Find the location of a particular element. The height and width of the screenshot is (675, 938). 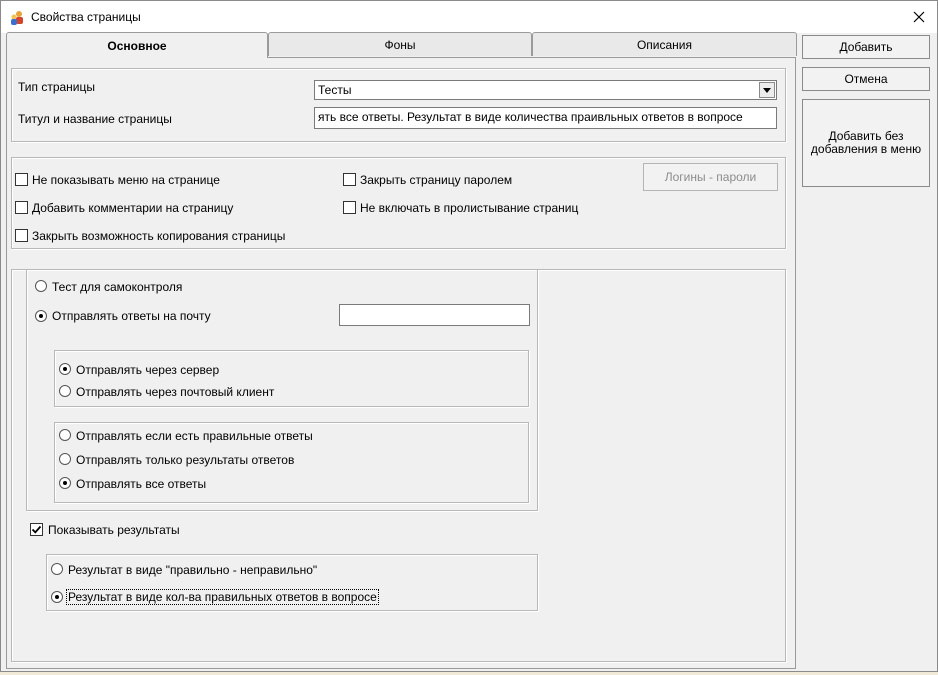

self-control-label: Тест для самоконтроля is located at coordinates (117, 287).